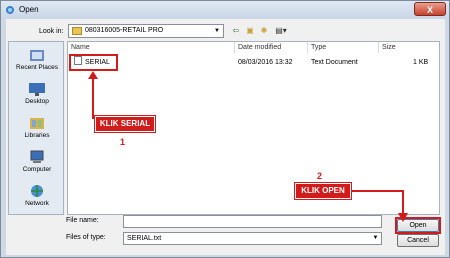 This screenshot has width=450, height=258. What do you see at coordinates (124, 30) in the screenshot?
I see `look-in-value: 080316005-RETAIL PRO` at bounding box center [124, 30].